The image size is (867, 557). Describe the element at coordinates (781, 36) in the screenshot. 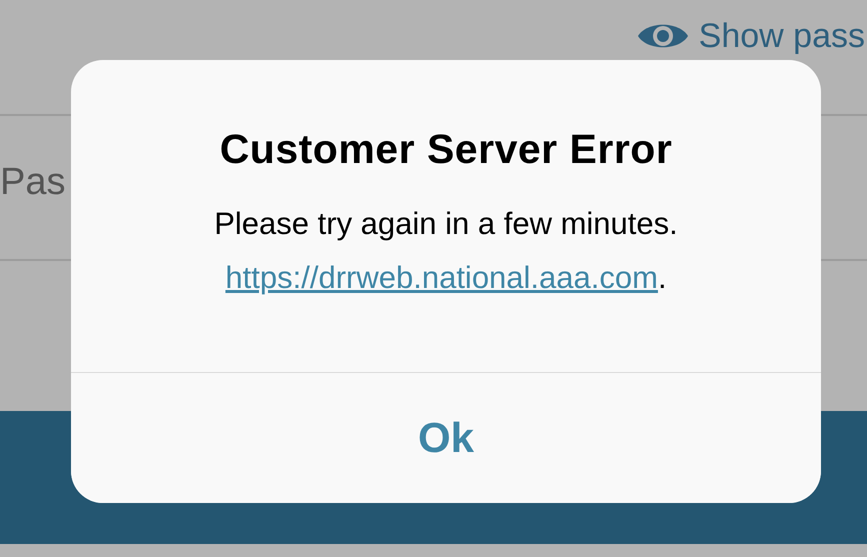

I see `show-password-link: Show pass` at that location.